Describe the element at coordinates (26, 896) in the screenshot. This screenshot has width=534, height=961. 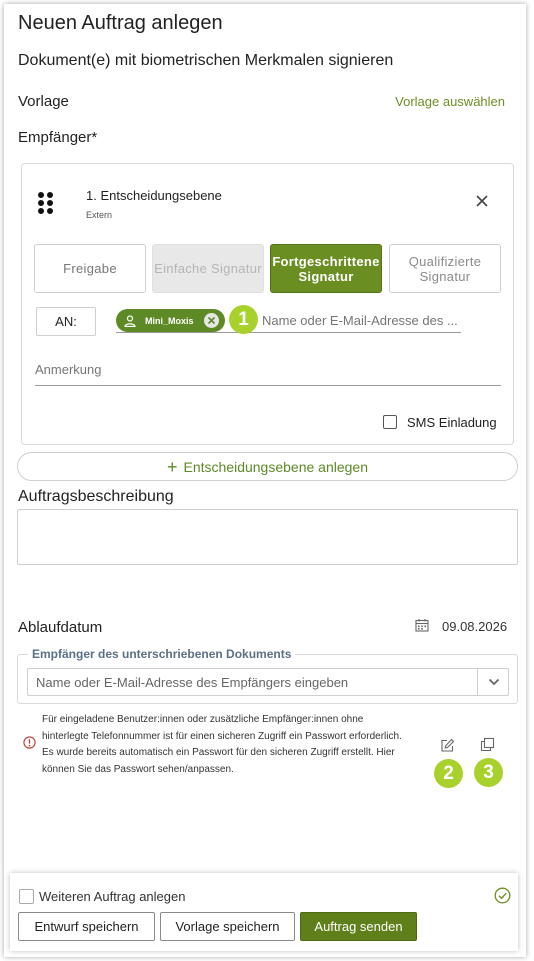
I see `another-order-checkbox` at that location.